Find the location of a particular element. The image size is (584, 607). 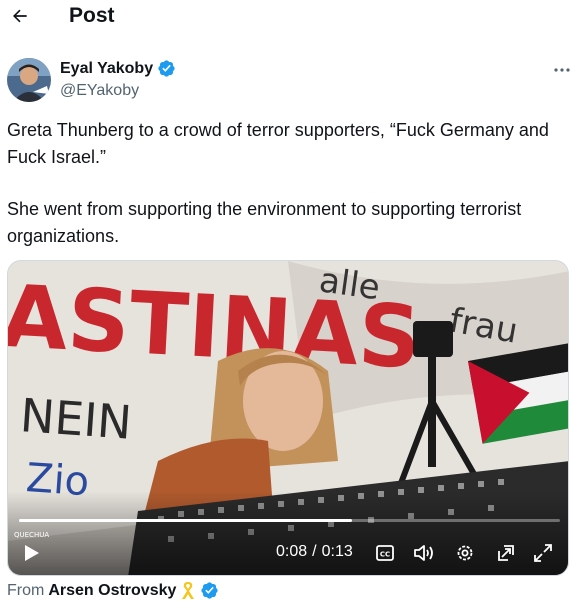

settings-button is located at coordinates (465, 553).